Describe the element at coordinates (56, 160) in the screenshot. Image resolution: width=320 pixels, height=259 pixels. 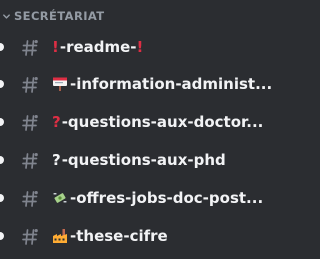
I see `white-question-icon: ?` at that location.